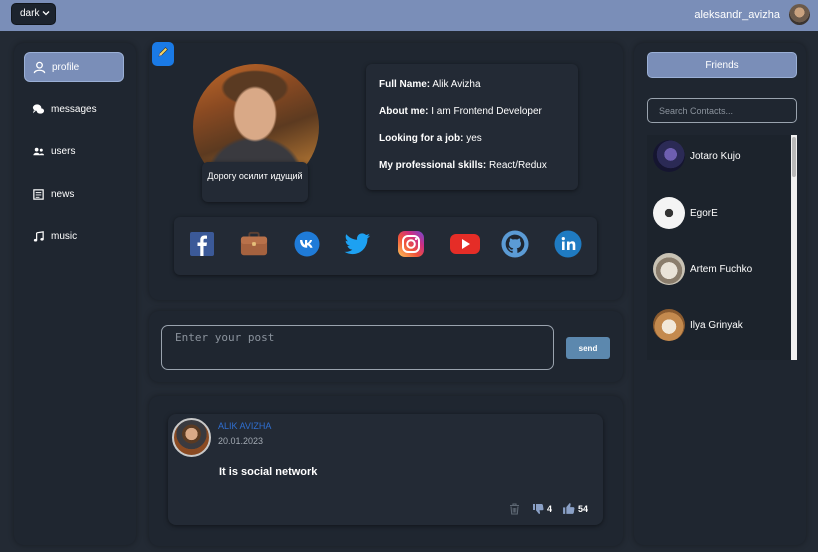 This screenshot has width=818, height=552. What do you see at coordinates (715, 156) in the screenshot?
I see `contact-name: Jotaro Kujo` at bounding box center [715, 156].